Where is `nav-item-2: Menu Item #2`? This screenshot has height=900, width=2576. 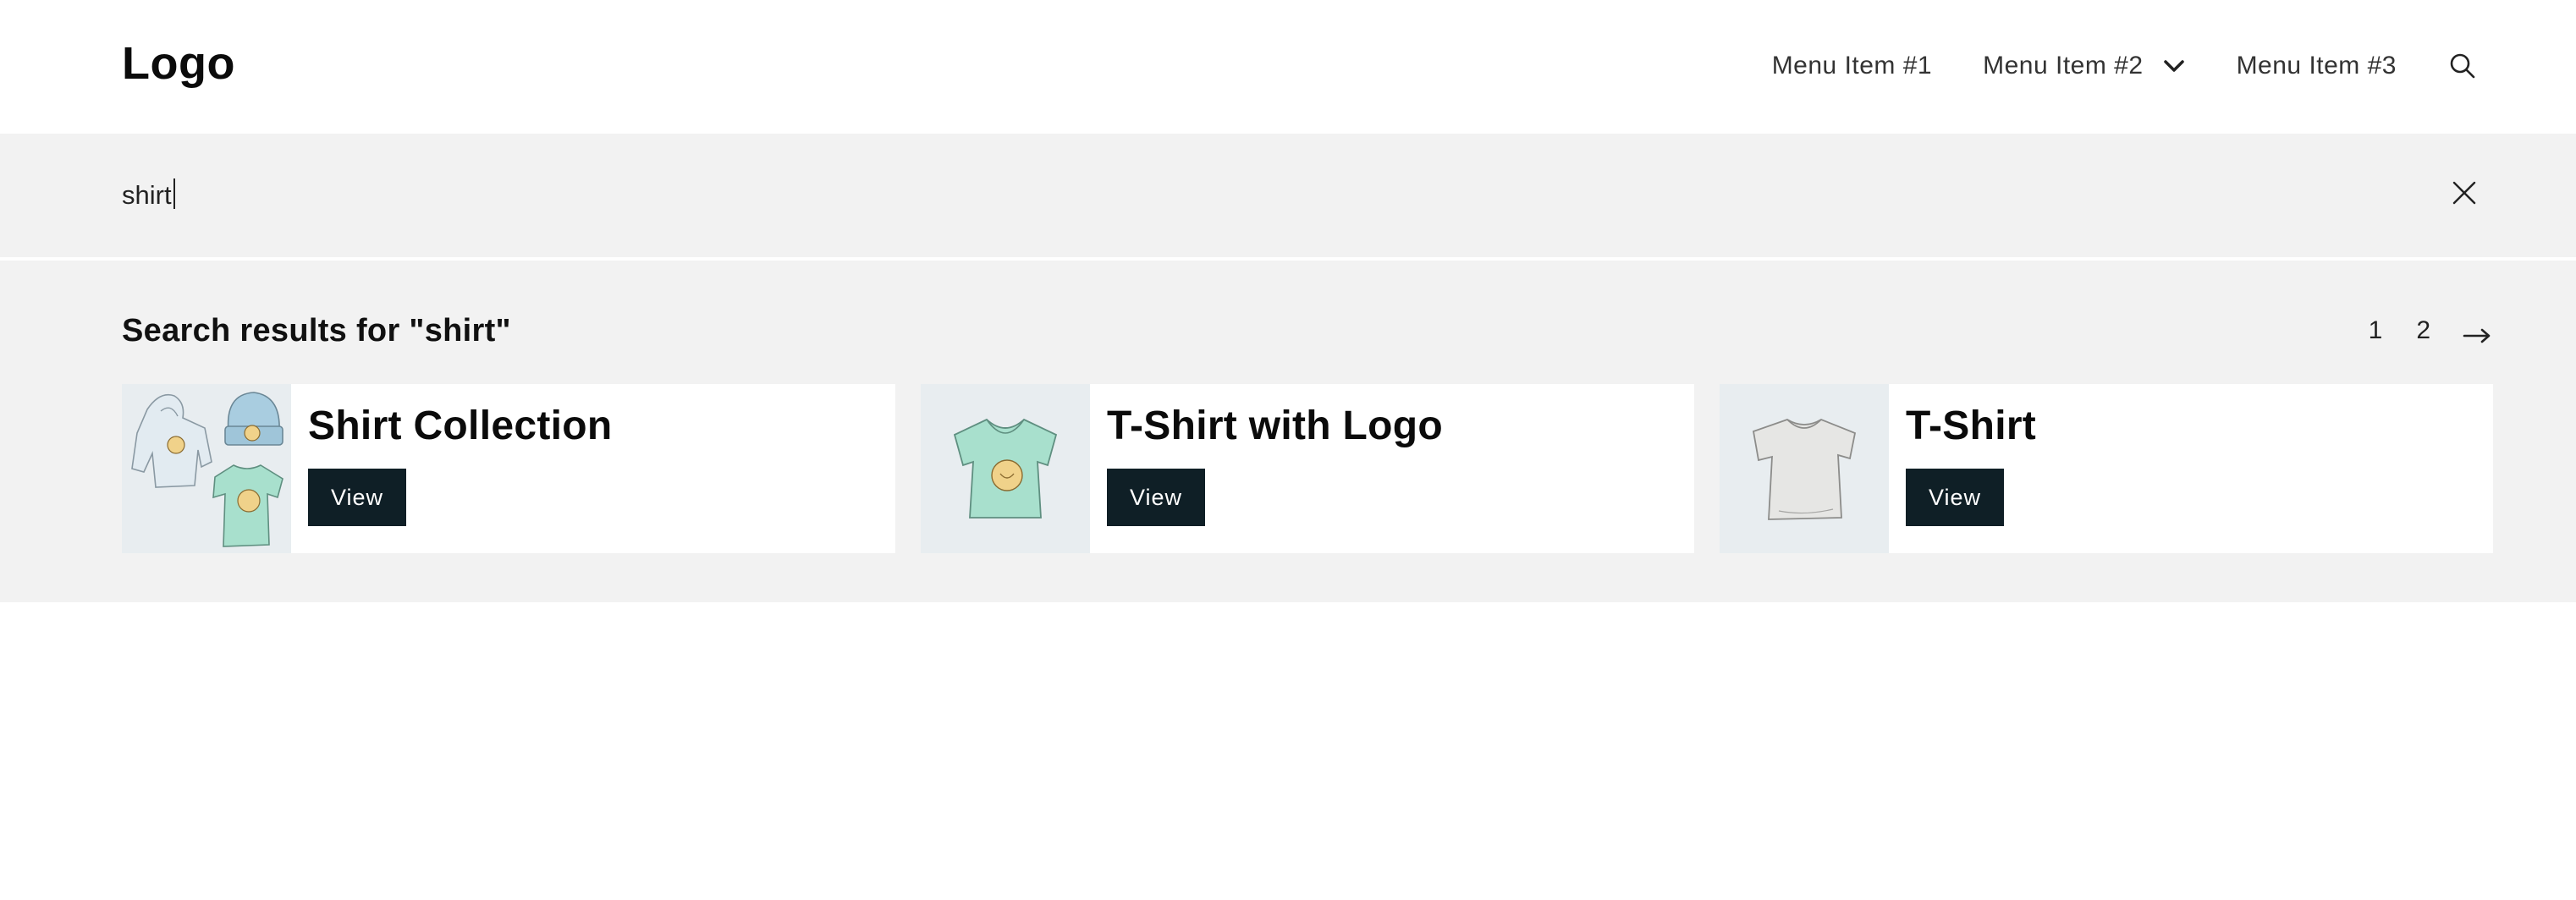
nav-item-2: Menu Item #2 is located at coordinates (2084, 66).